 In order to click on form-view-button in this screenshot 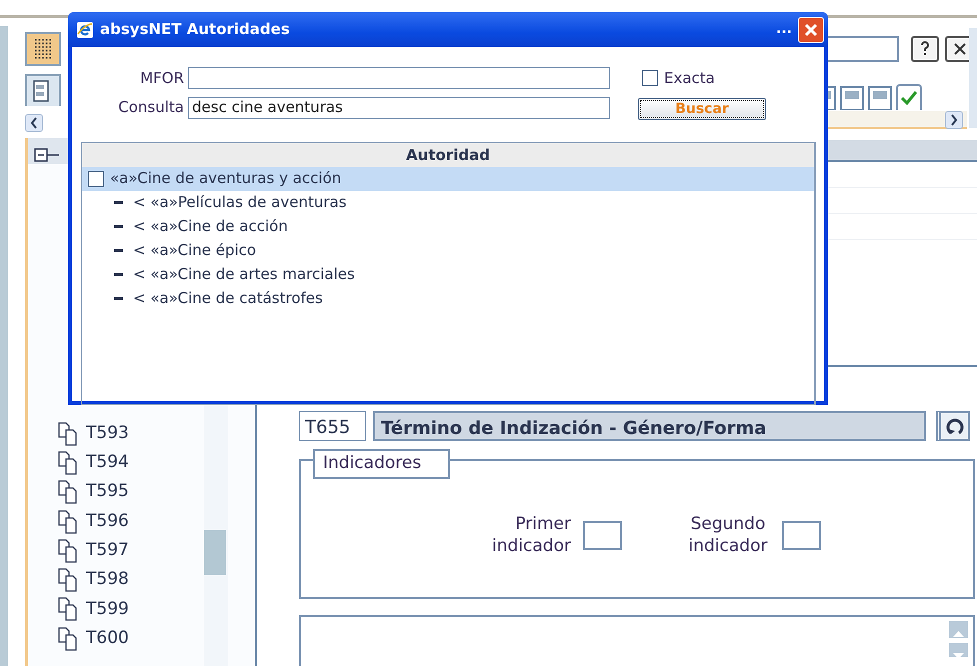, I will do `click(43, 90)`.